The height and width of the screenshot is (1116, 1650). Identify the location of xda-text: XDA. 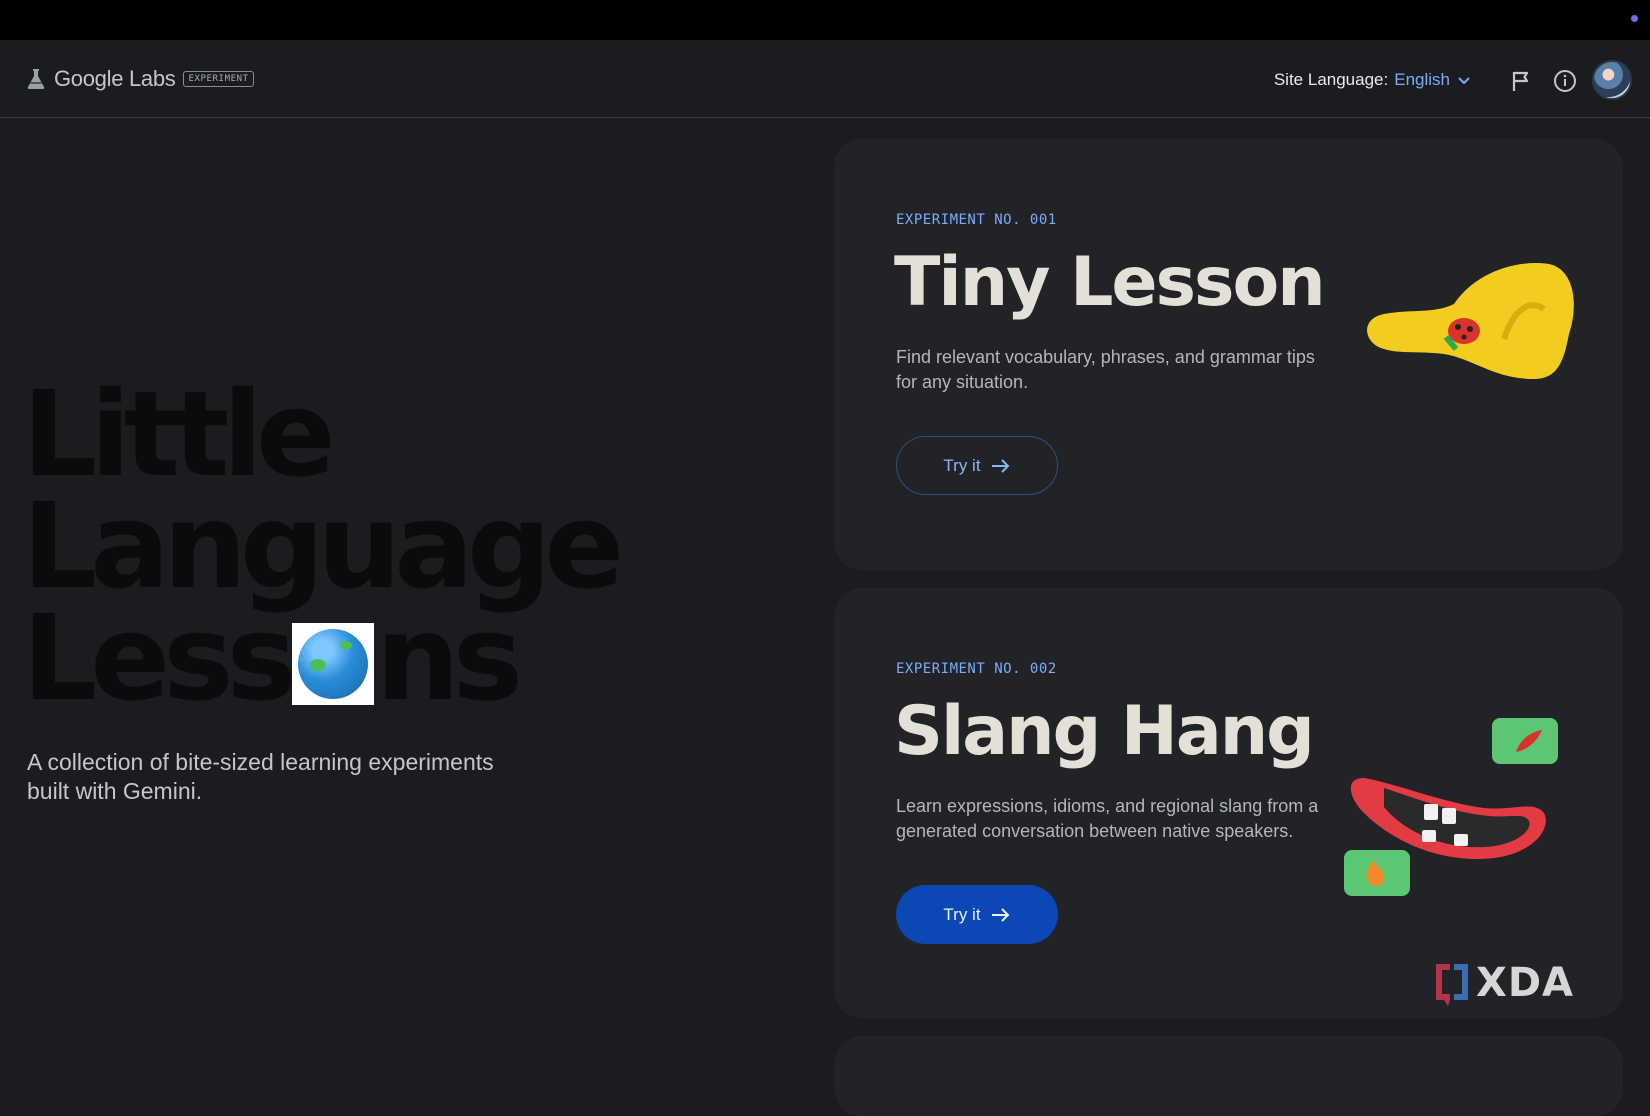
(1525, 983).